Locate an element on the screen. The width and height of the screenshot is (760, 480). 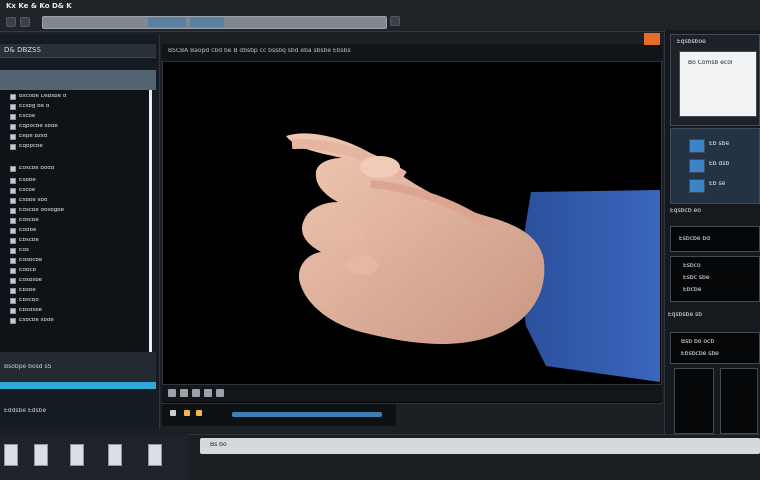
preview-card: Bo Comsb ecol is located at coordinates (718, 84).